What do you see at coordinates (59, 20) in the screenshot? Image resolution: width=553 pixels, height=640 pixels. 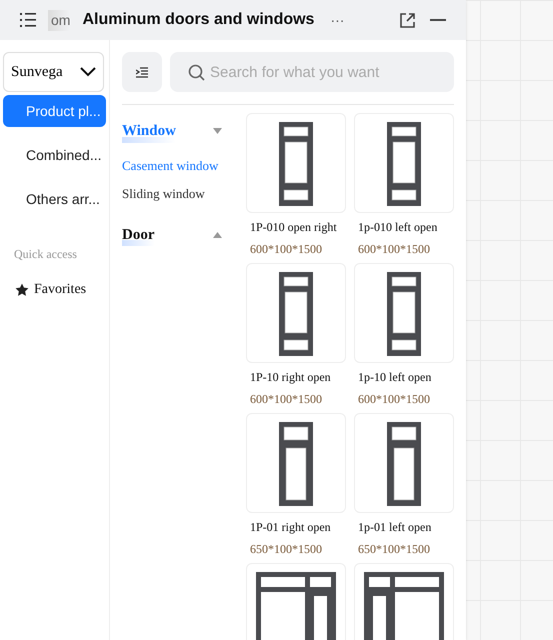 I see `tab-label: om` at bounding box center [59, 20].